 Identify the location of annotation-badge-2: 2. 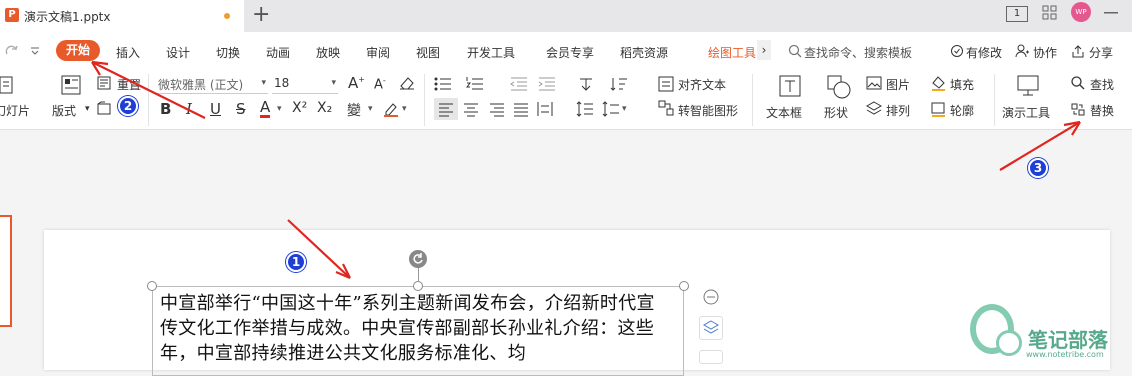
(128, 106).